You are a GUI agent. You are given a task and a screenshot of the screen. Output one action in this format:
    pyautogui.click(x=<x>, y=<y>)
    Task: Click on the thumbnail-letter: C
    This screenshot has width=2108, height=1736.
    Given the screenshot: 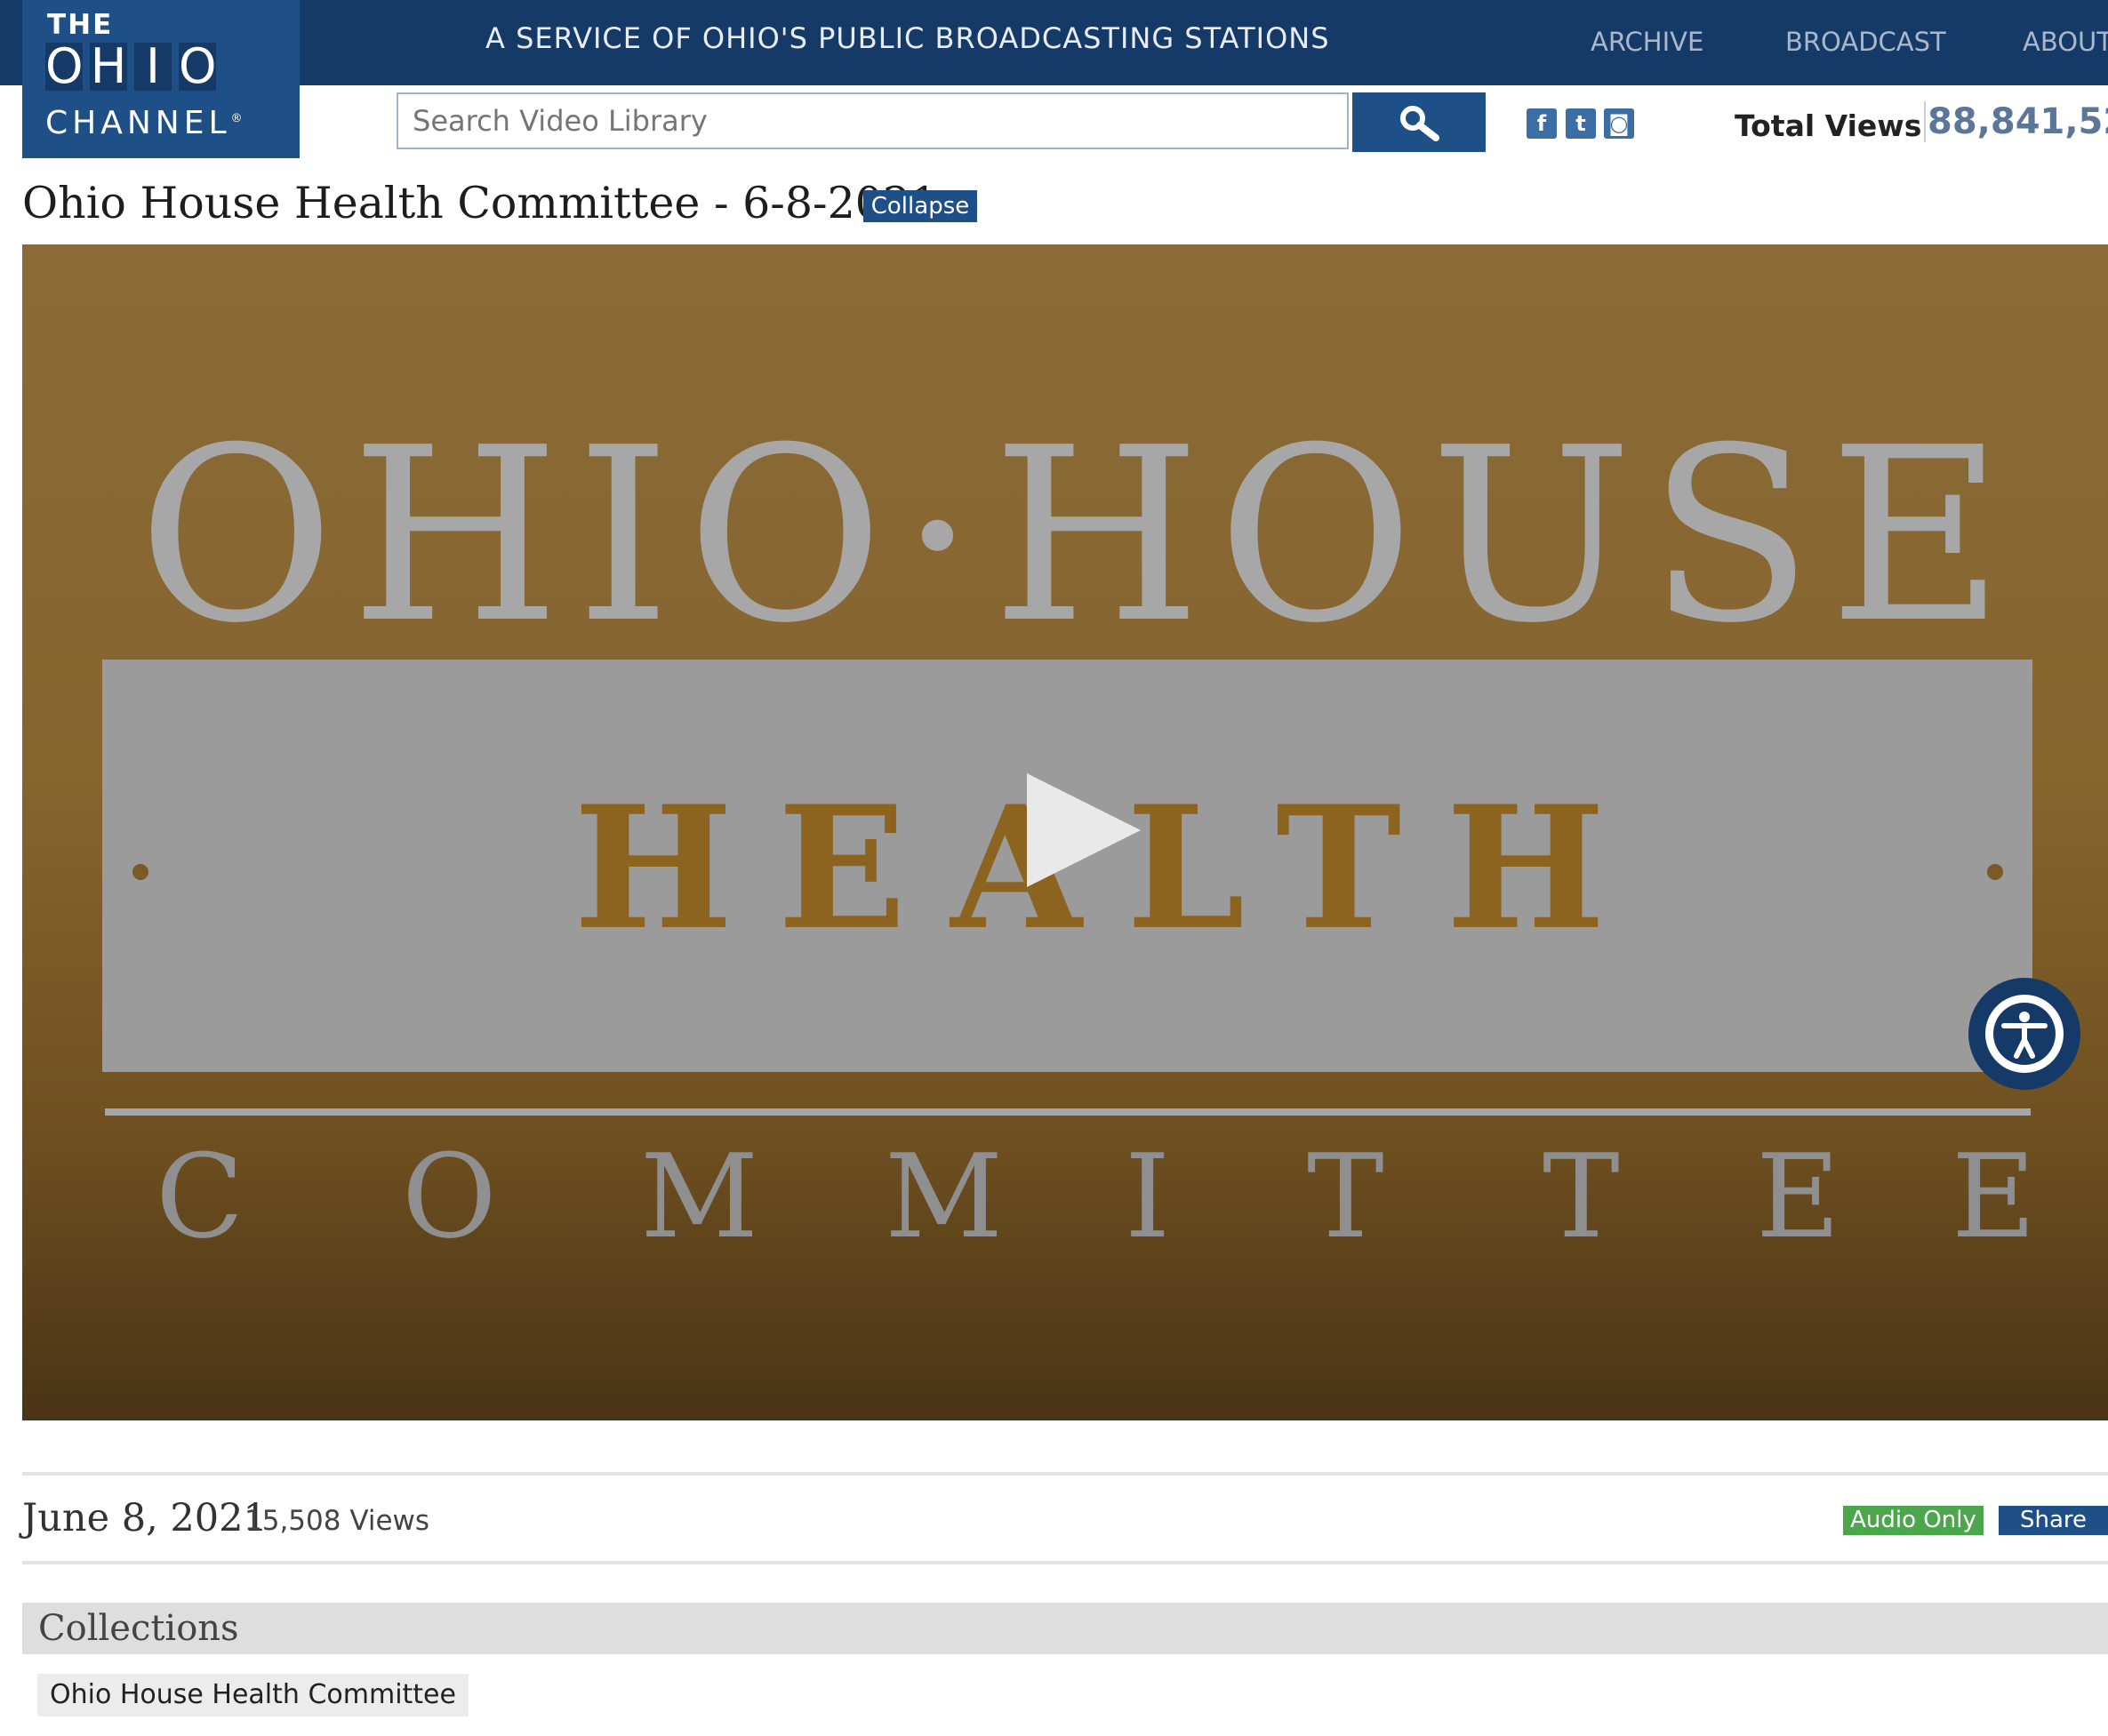 What is the action you would take?
    pyautogui.click(x=200, y=1196)
    